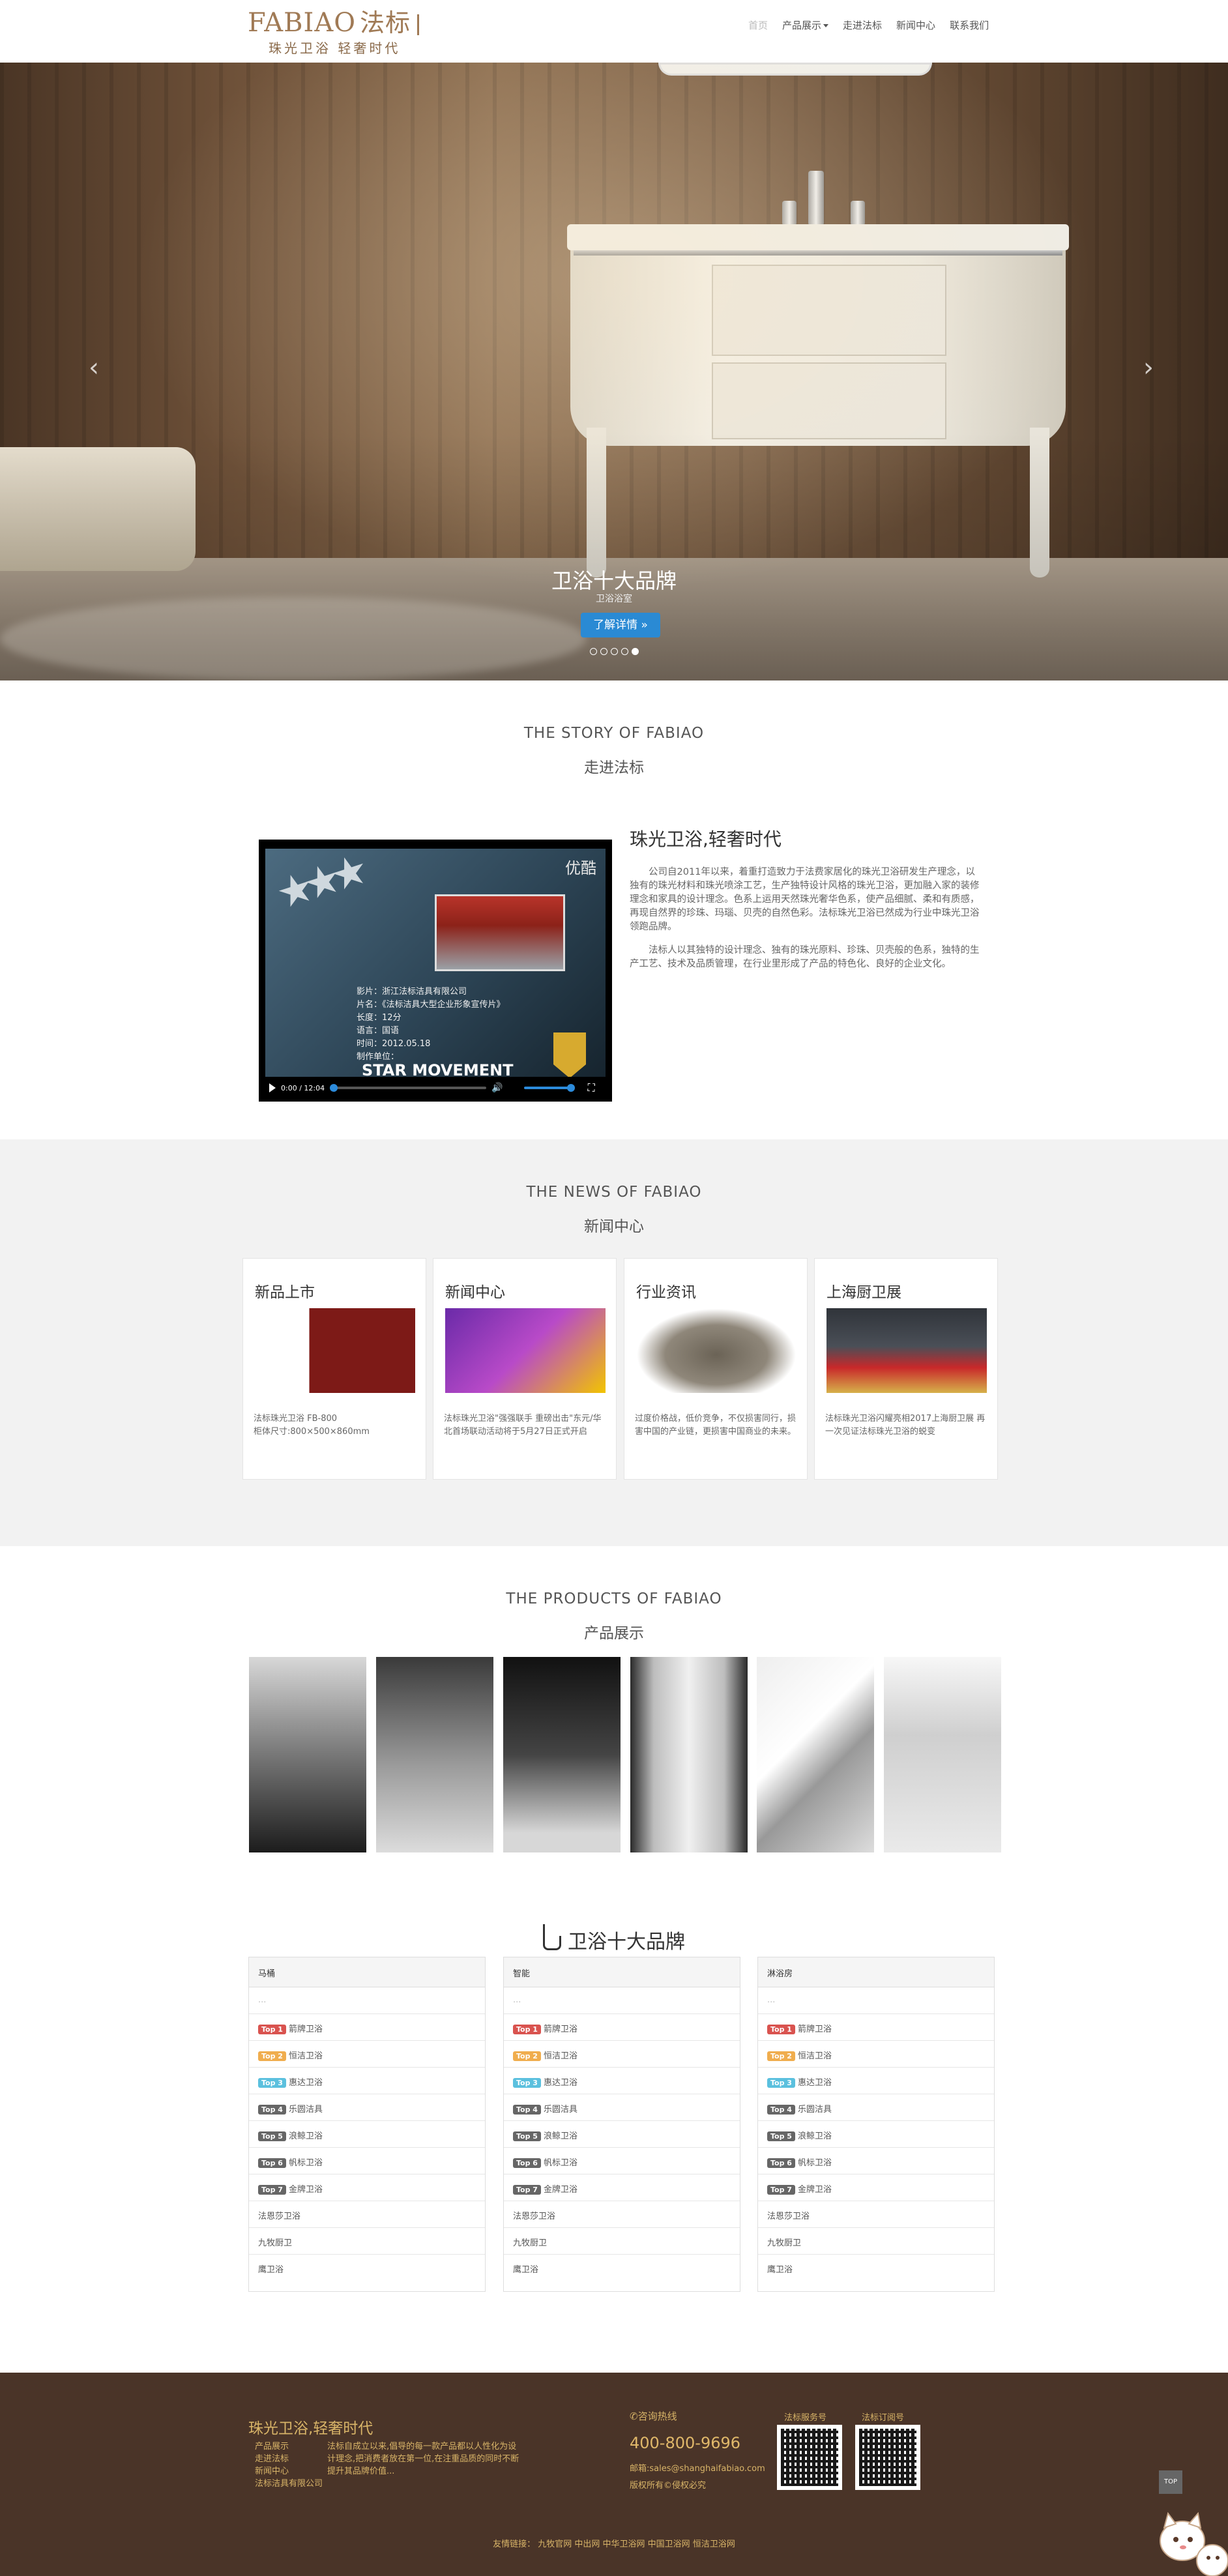 Image resolution: width=1228 pixels, height=2576 pixels. Describe the element at coordinates (272, 2110) in the screenshot. I see `rank-badge: Top 4` at that location.